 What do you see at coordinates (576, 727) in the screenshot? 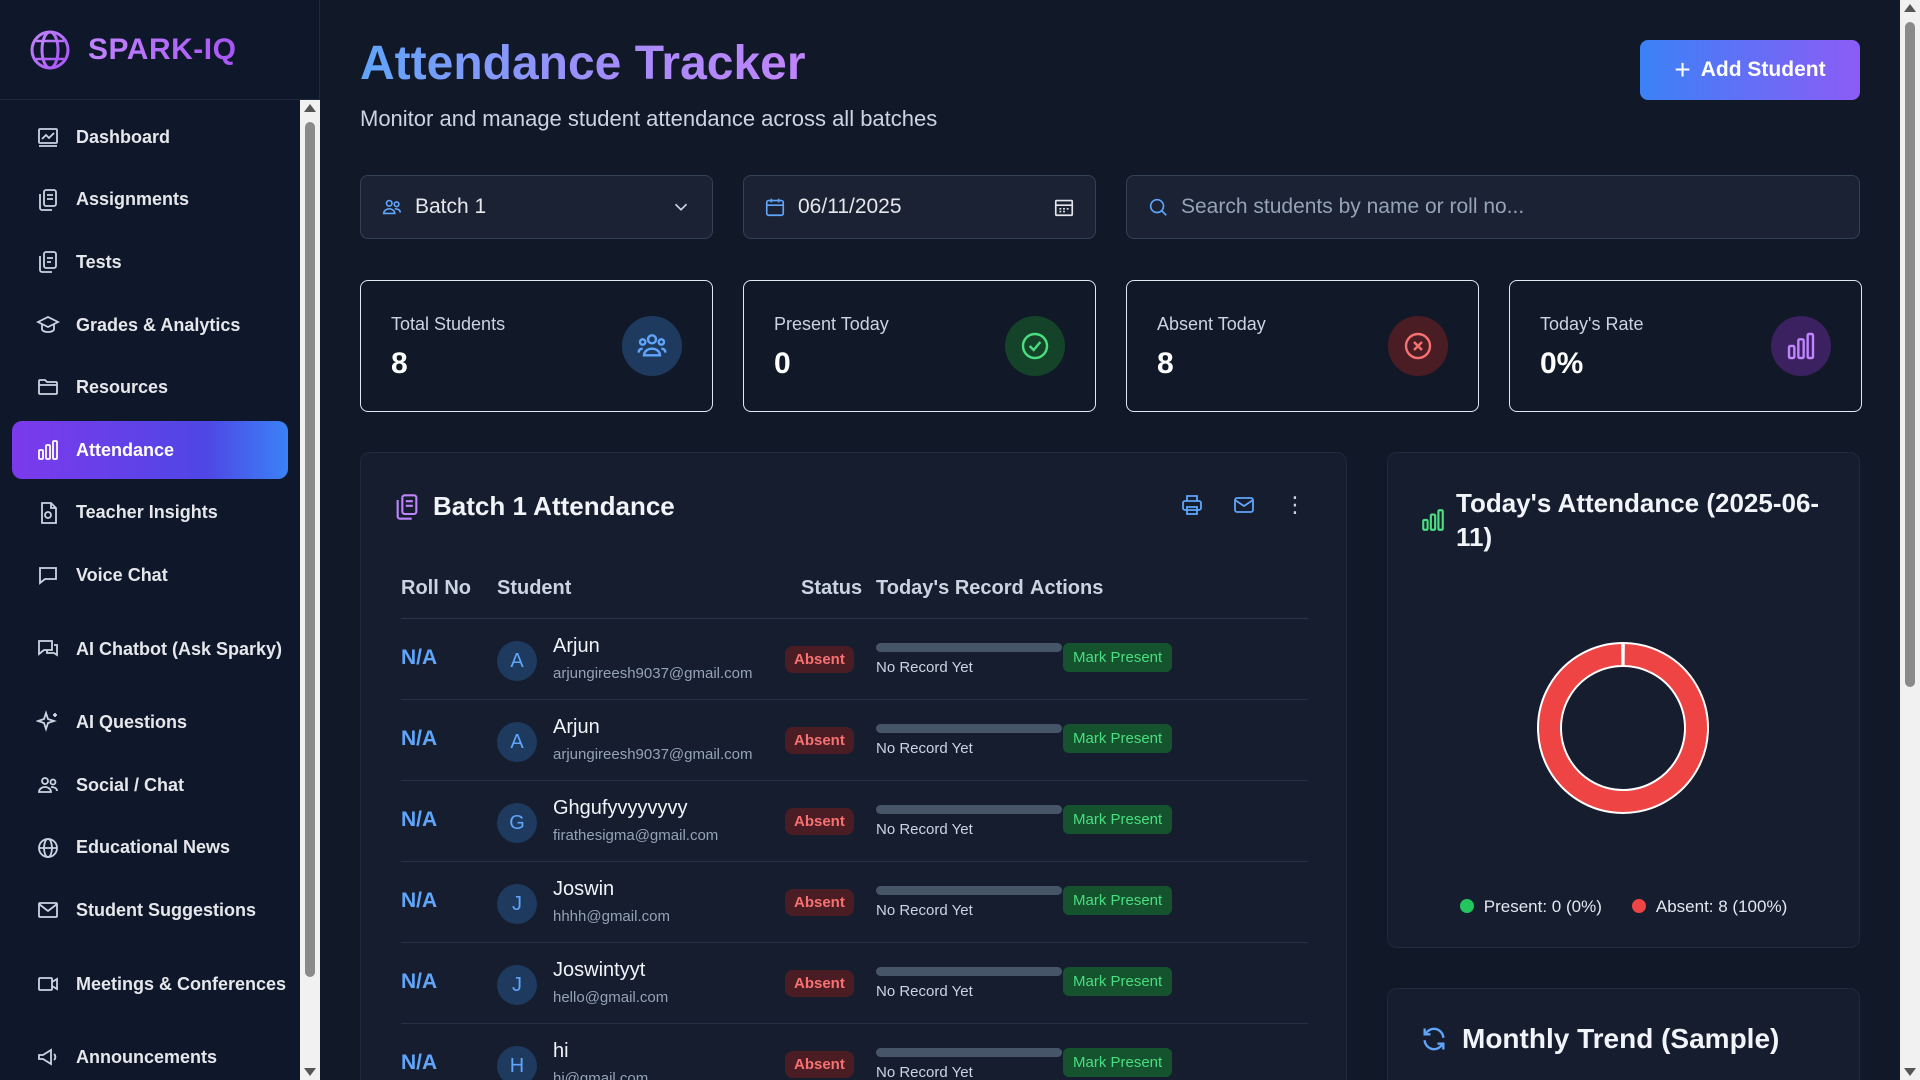
I see `student-name: Arjun` at bounding box center [576, 727].